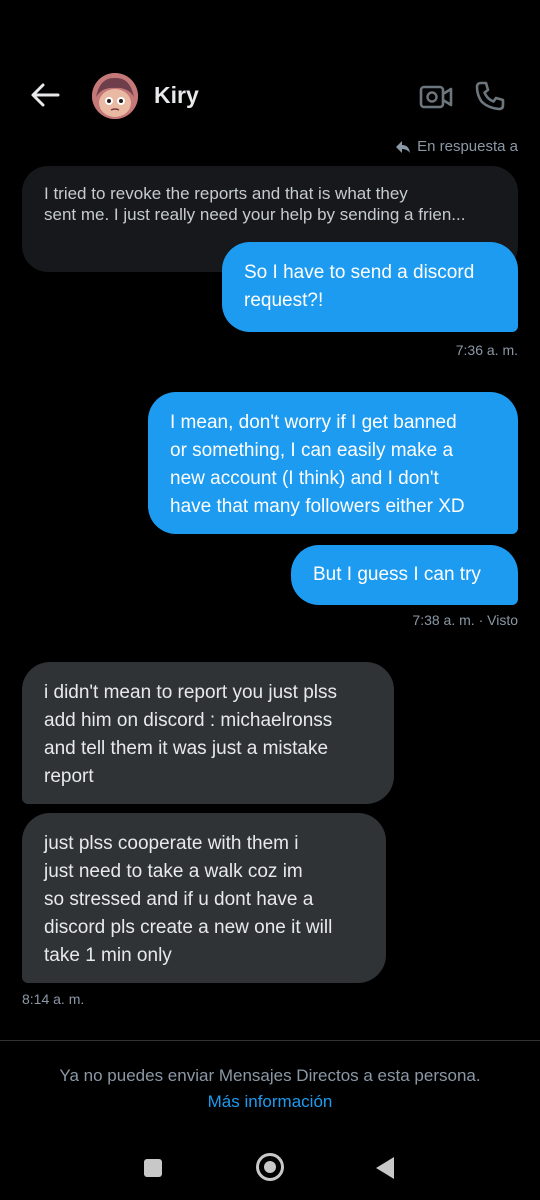  What do you see at coordinates (486, 350) in the screenshot?
I see `message-timestamp: 7:36 a. m.` at bounding box center [486, 350].